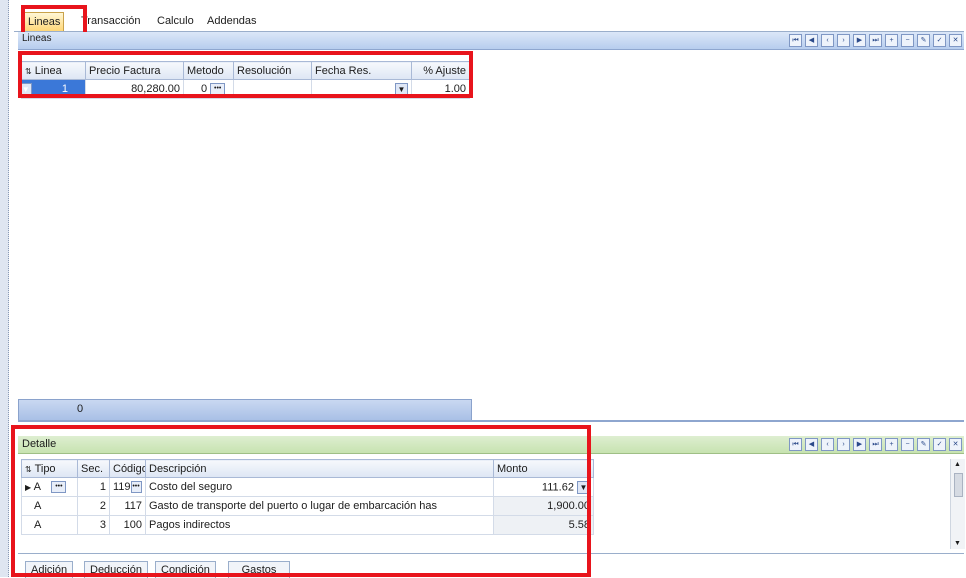 The height and width of the screenshot is (578, 966). I want to click on lineas-nav-buttons: ⏮ ◀ ‹ › ▶ ⏭ + − ✎ ✓ ✕, so click(875, 40).